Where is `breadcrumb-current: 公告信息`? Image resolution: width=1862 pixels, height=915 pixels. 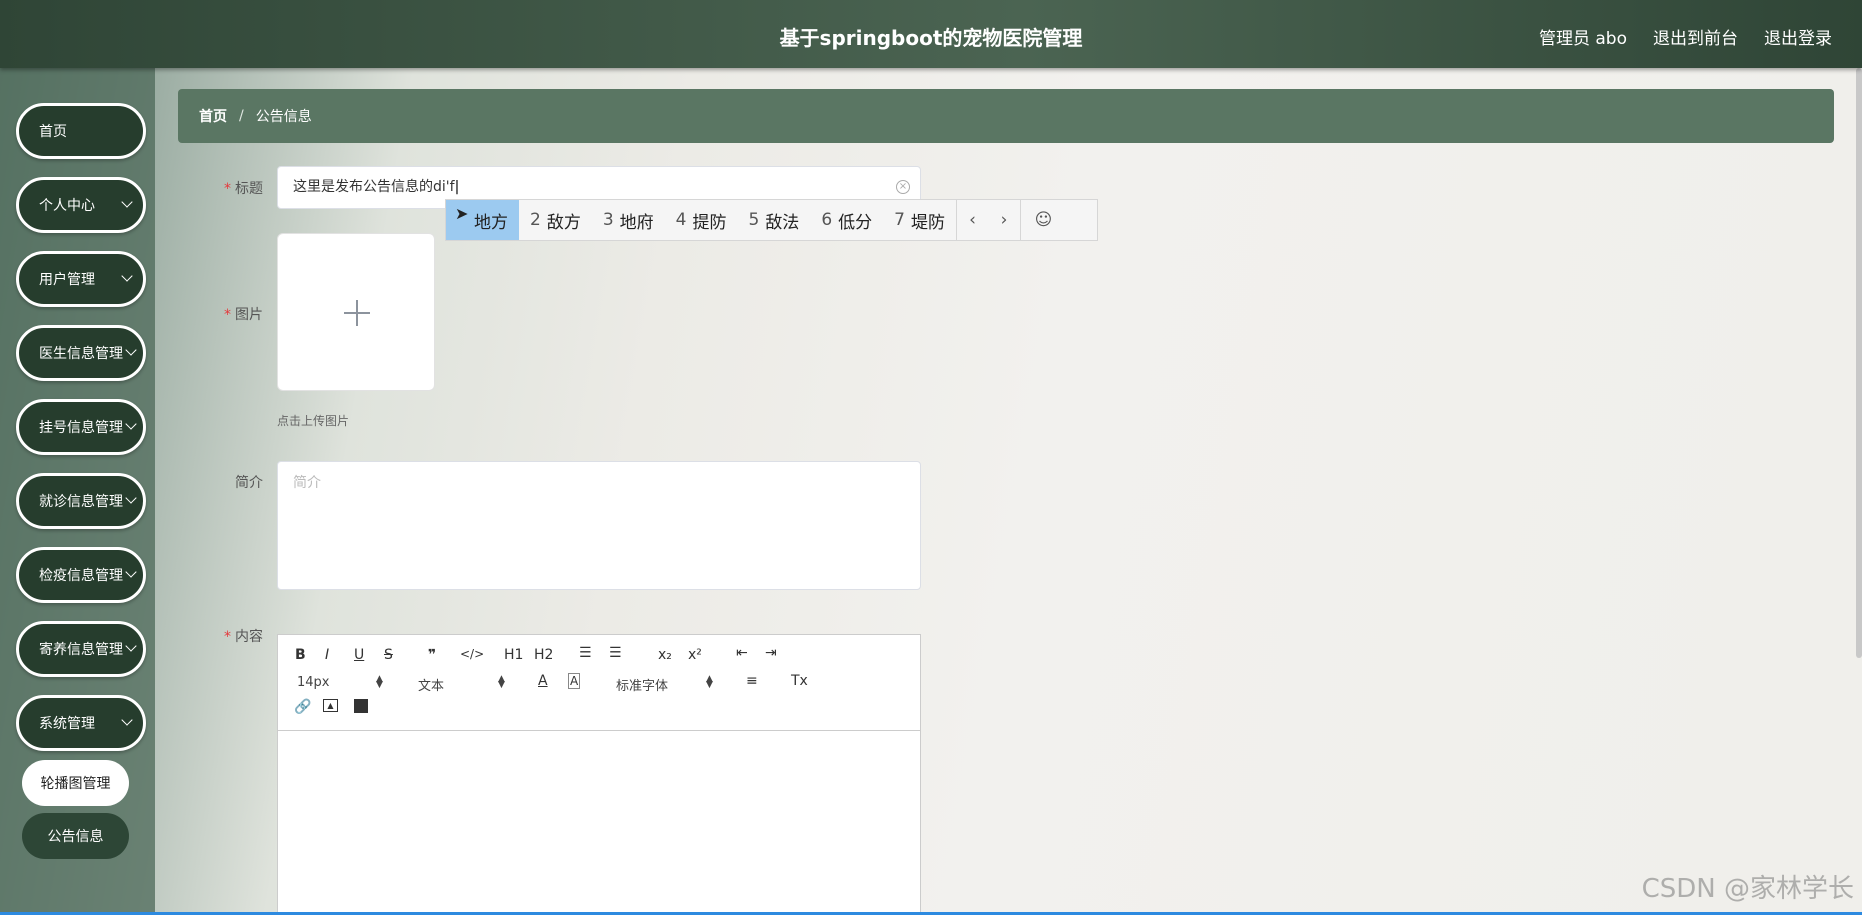 breadcrumb-current: 公告信息 is located at coordinates (283, 117).